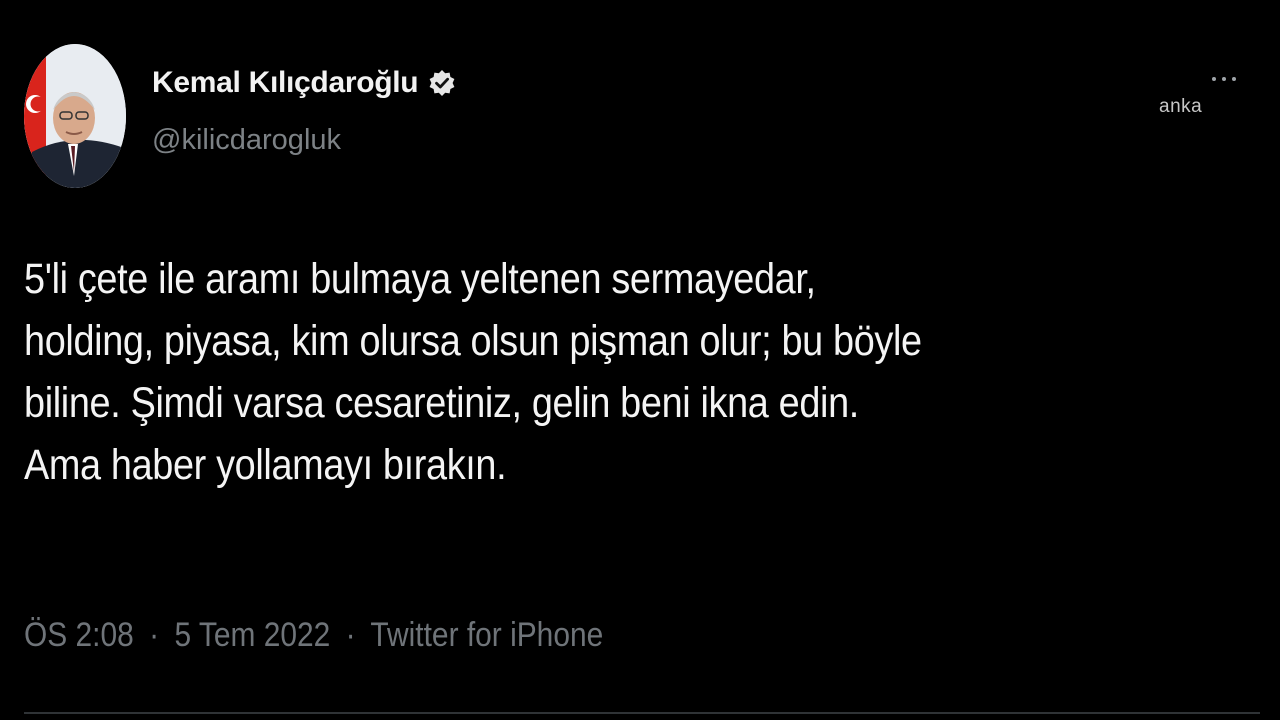 Image resolution: width=1280 pixels, height=720 pixels. I want to click on more-options-icon, so click(1230, 79).